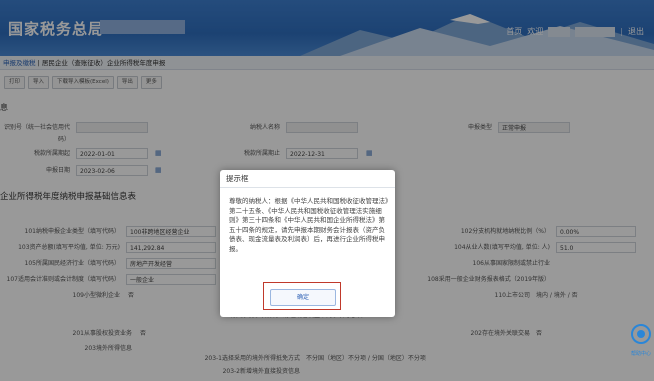  I want to click on help-label: 帮助中心, so click(640, 354).